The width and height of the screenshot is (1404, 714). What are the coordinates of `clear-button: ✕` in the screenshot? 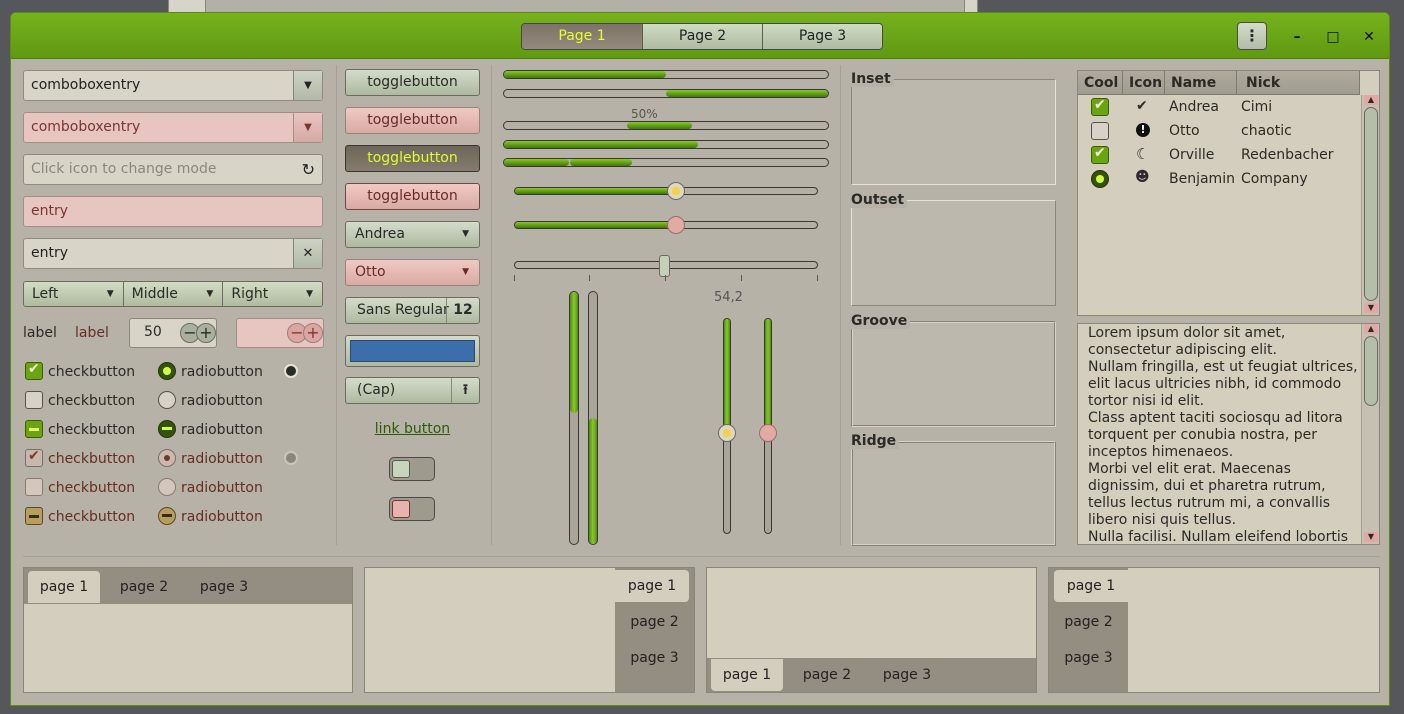 It's located at (307, 253).